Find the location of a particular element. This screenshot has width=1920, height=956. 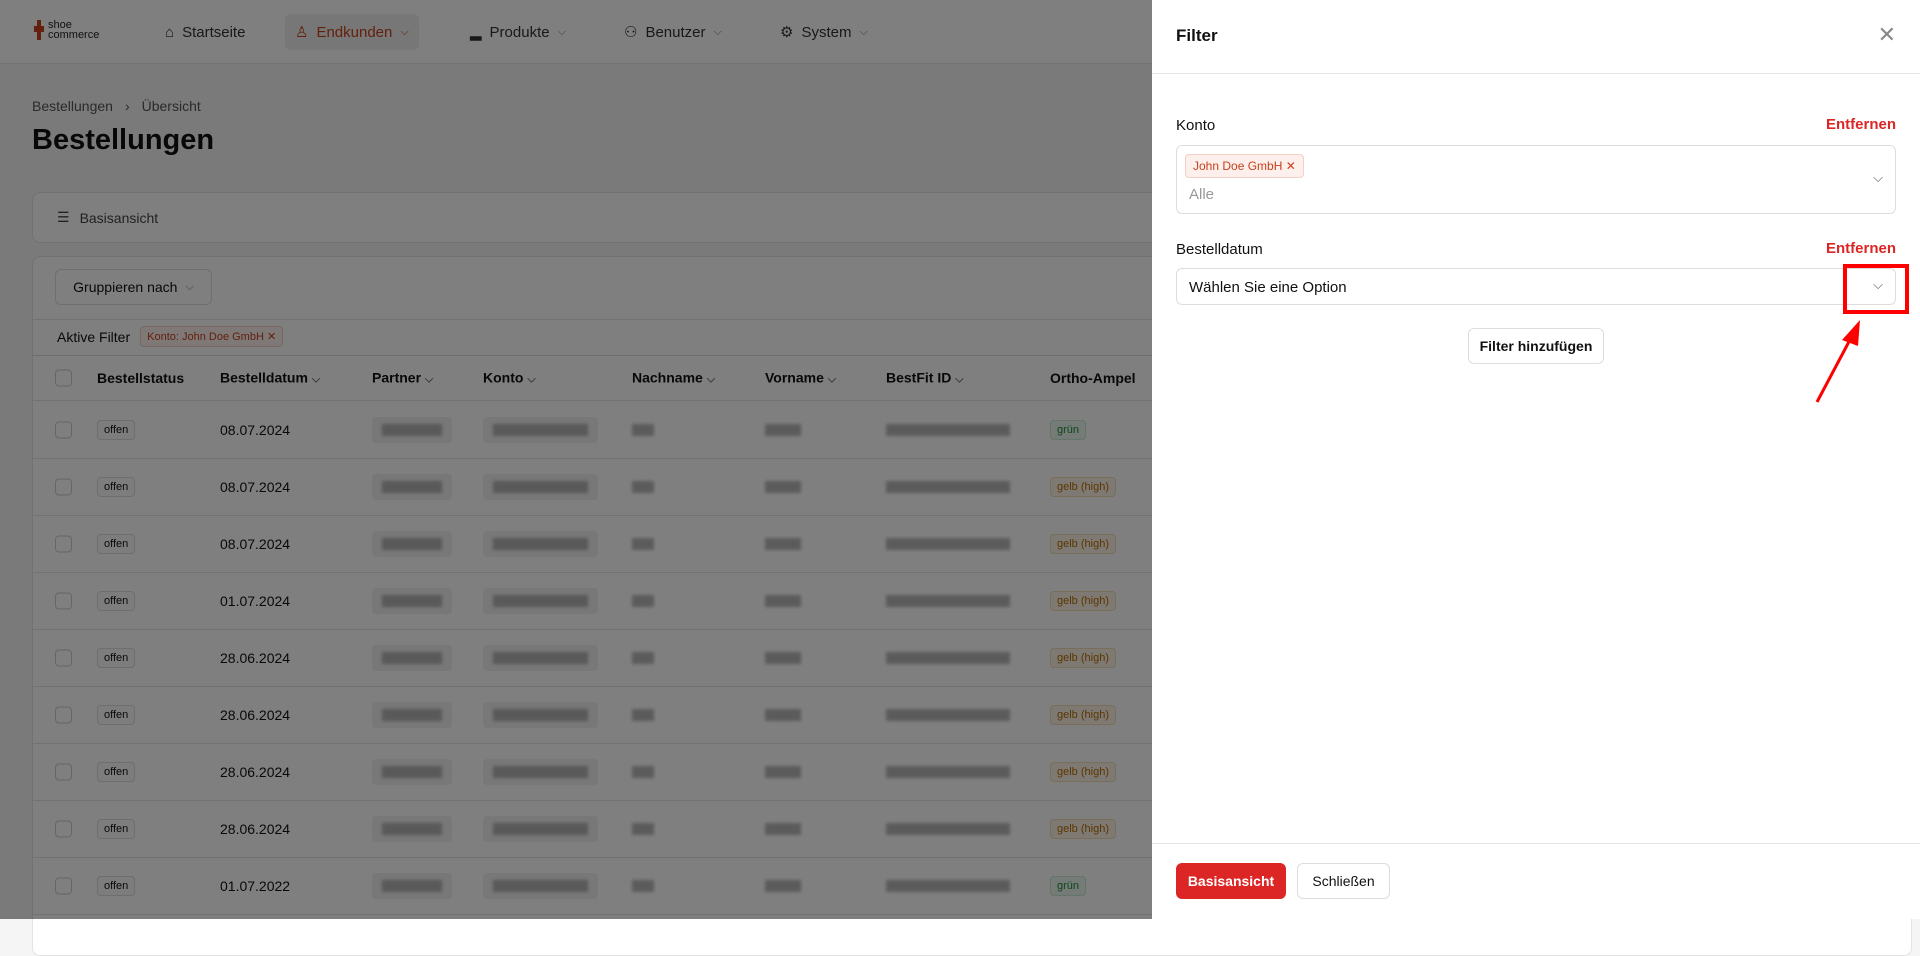

annotation-arrow is located at coordinates (1834, 369).